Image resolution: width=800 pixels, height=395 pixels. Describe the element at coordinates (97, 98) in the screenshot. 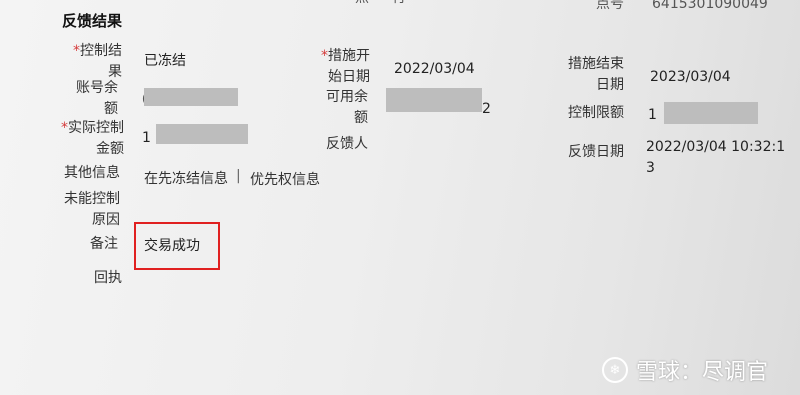

I see `account-balance-label: 账号余额` at that location.